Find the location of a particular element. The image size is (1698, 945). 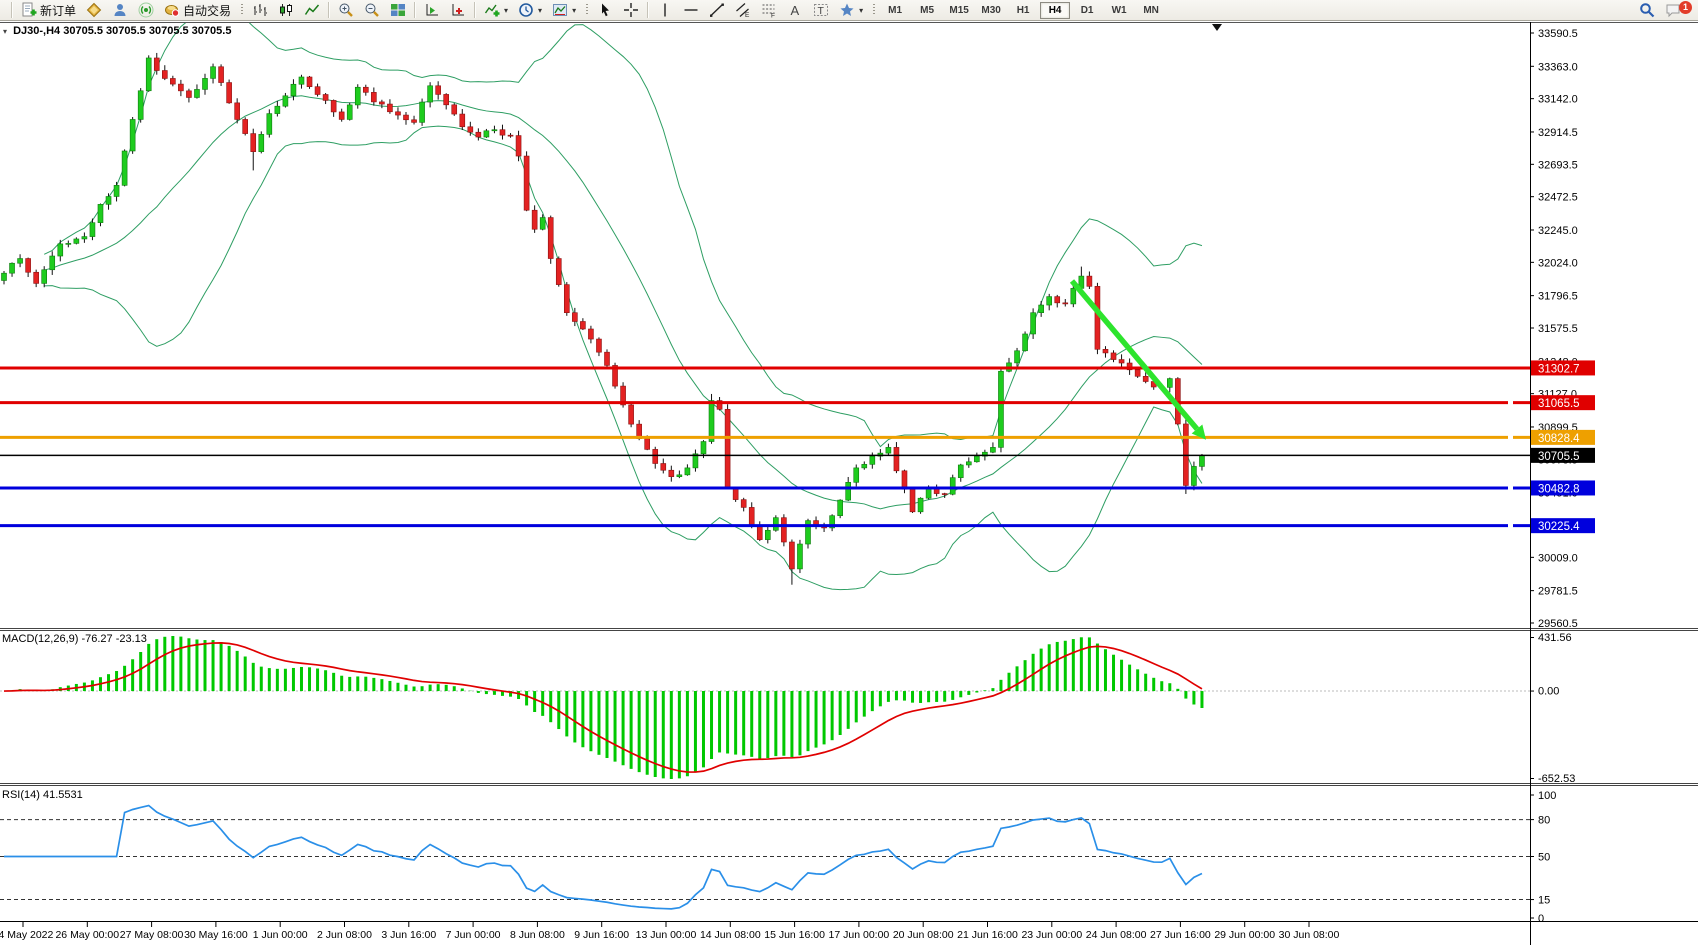

candlestick-chart-button is located at coordinates (286, 10).